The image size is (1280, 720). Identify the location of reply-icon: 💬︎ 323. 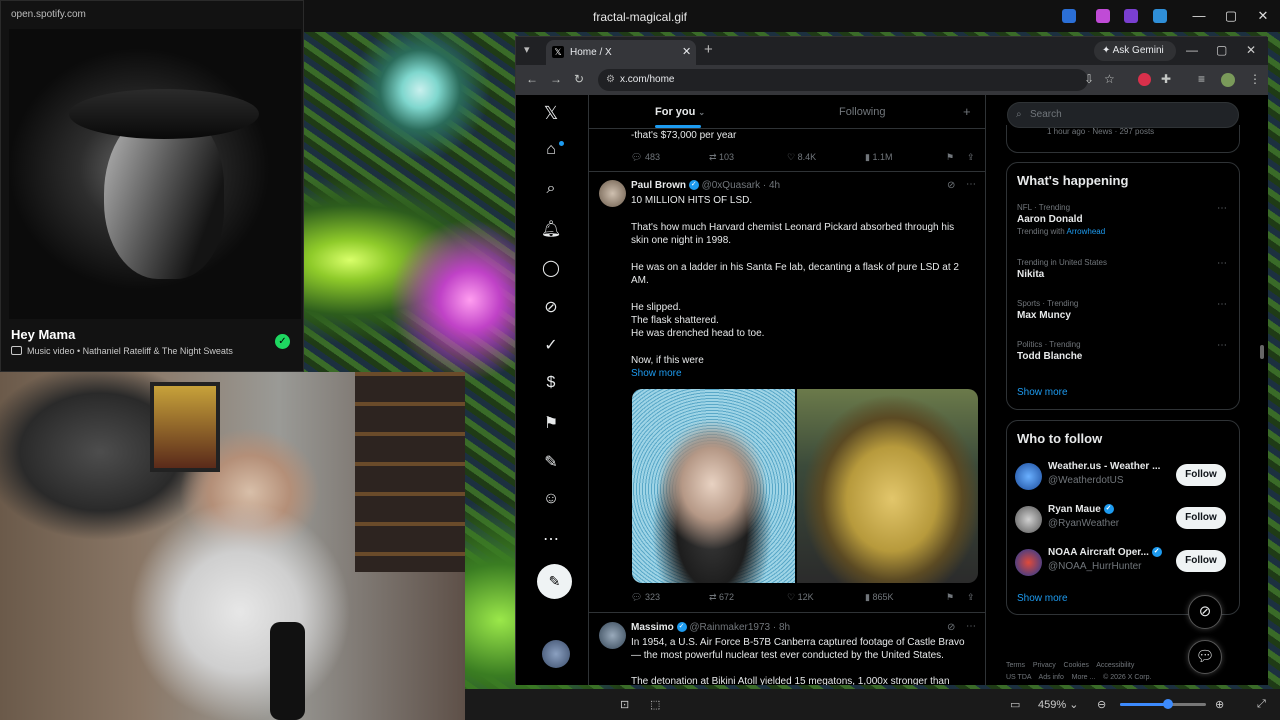
(645, 597).